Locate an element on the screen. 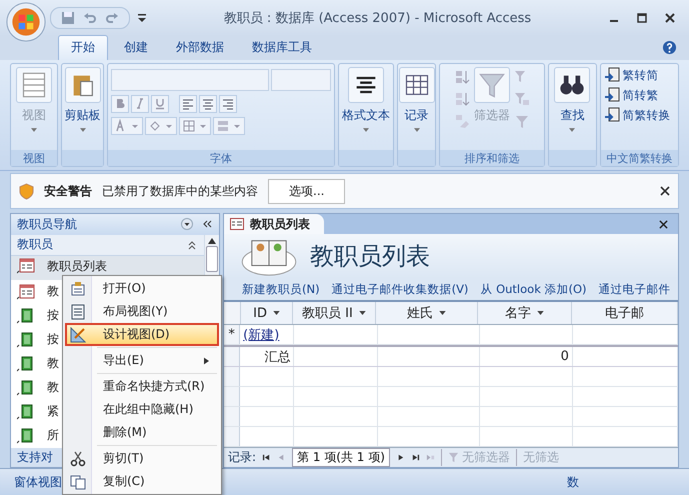  form-title: 教职员列表 is located at coordinates (370, 256).